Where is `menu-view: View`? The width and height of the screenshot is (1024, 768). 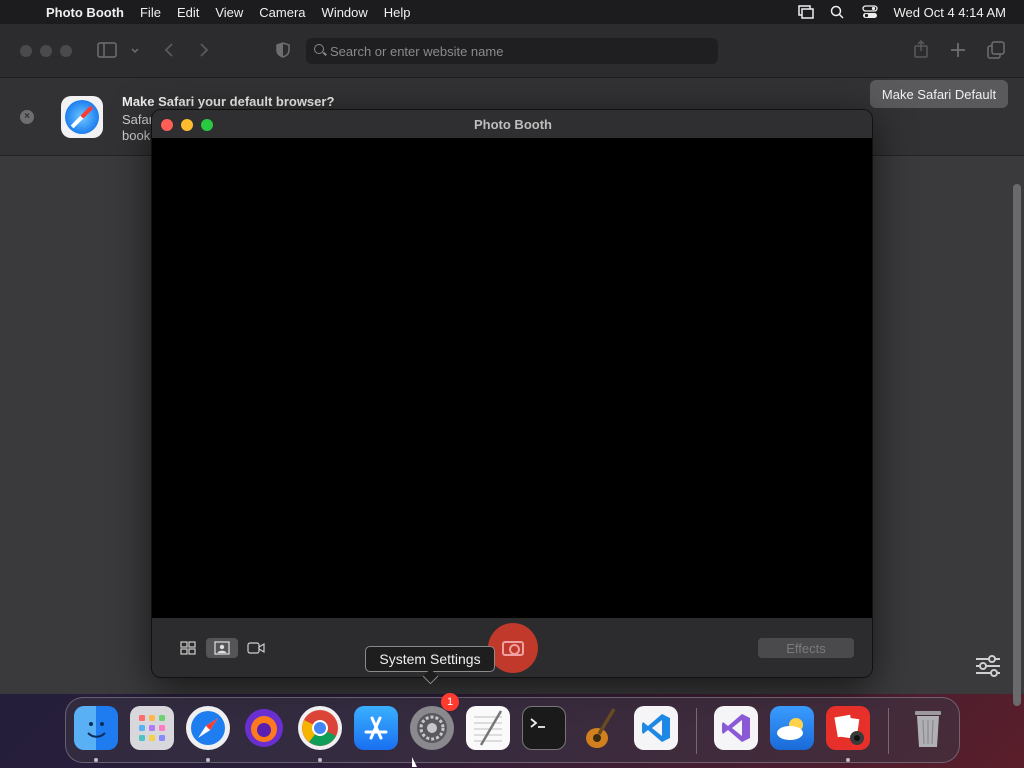 menu-view: View is located at coordinates (229, 12).